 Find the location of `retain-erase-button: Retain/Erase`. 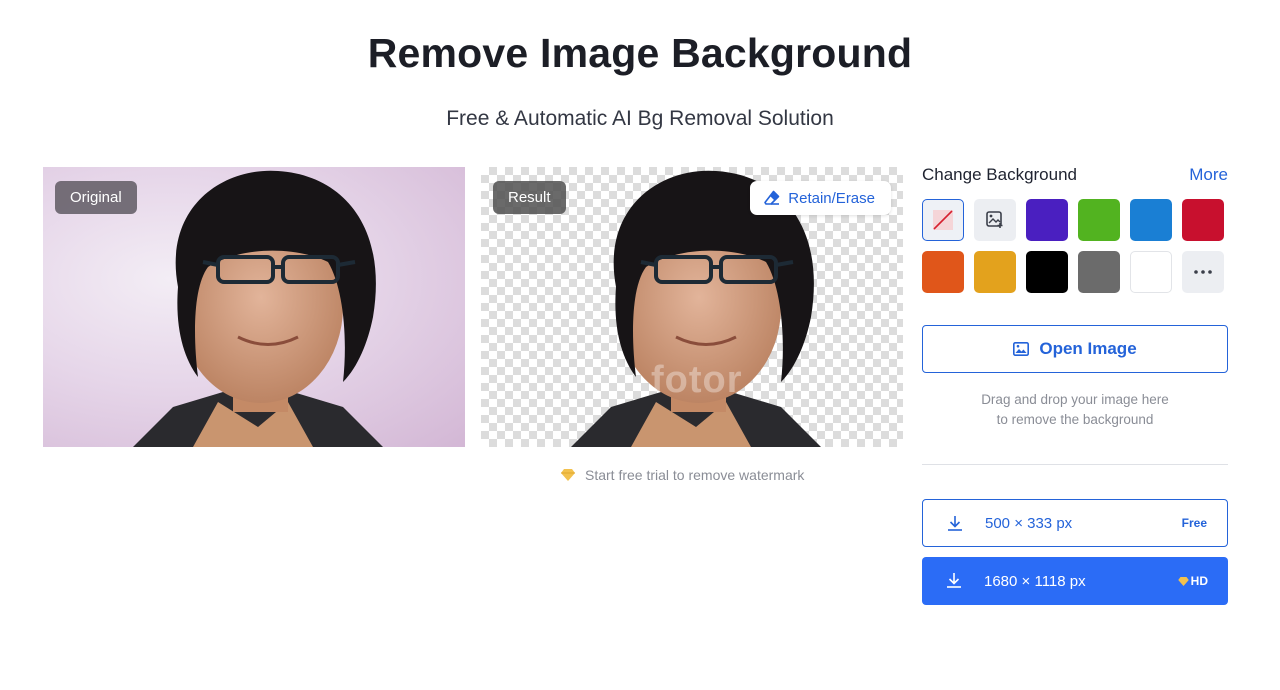

retain-erase-button: Retain/Erase is located at coordinates (820, 198).